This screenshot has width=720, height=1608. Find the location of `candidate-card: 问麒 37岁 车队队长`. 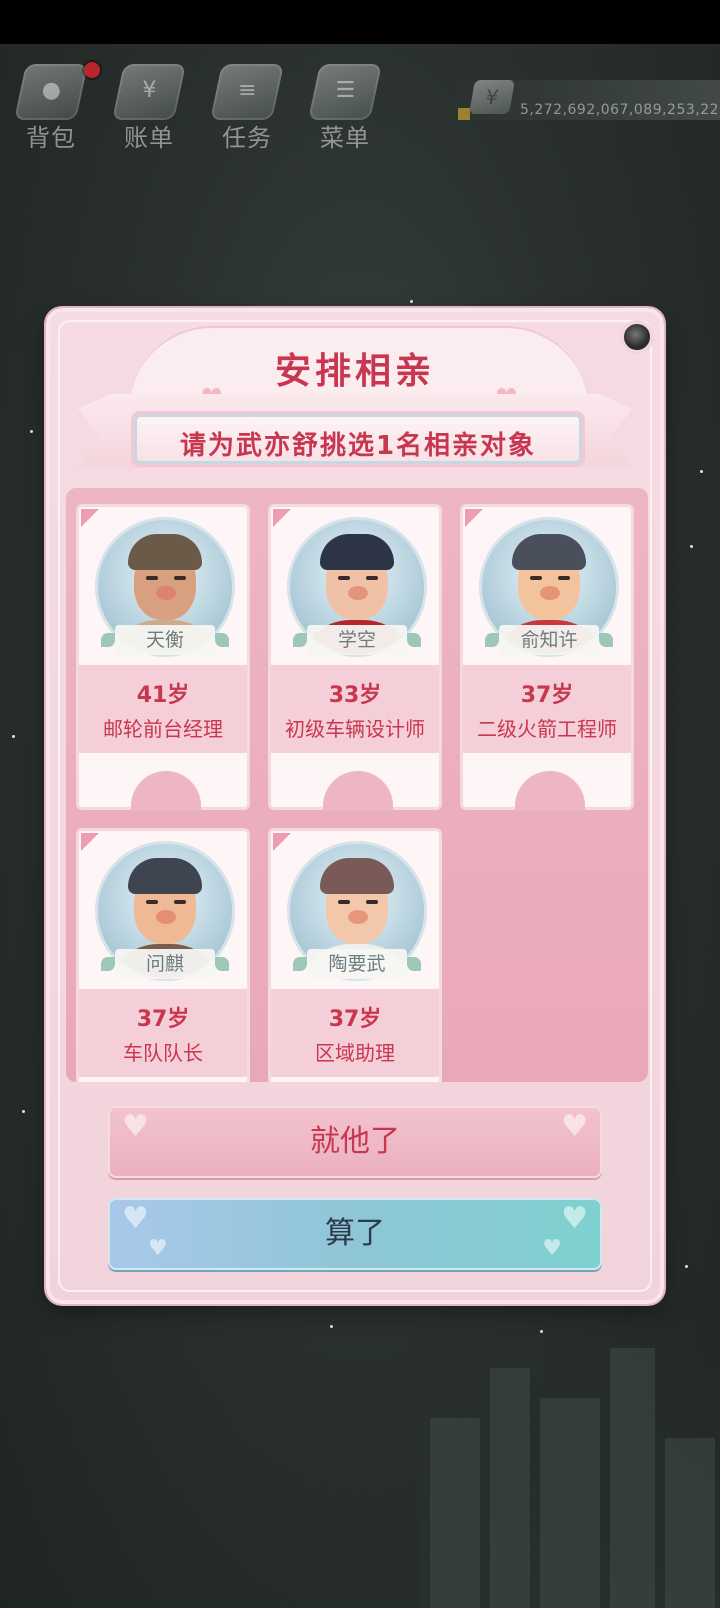

candidate-card: 问麒 37岁 车队队长 is located at coordinates (163, 955).